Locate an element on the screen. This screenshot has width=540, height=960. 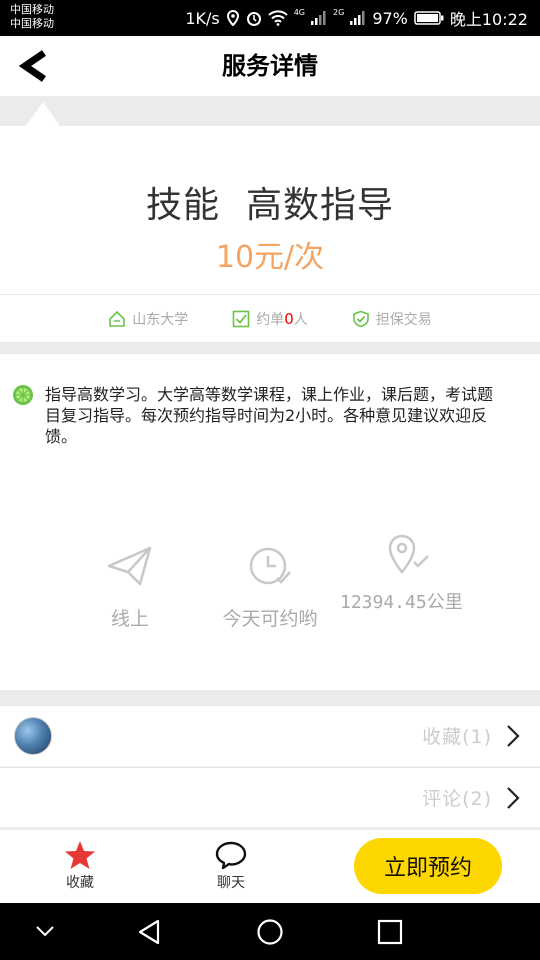
favorites-count: 收藏(1) is located at coordinates (457, 737).